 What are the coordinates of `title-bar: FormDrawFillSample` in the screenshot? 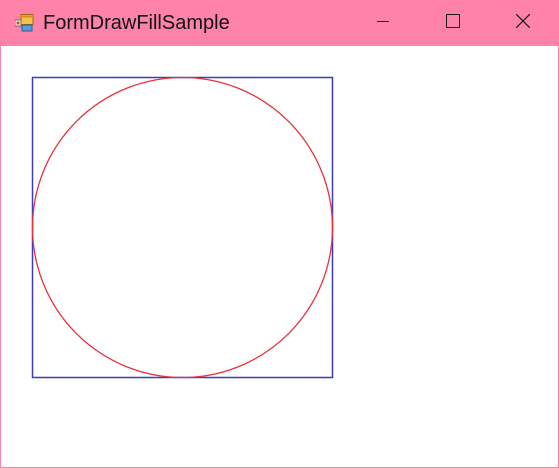 It's located at (279, 23).